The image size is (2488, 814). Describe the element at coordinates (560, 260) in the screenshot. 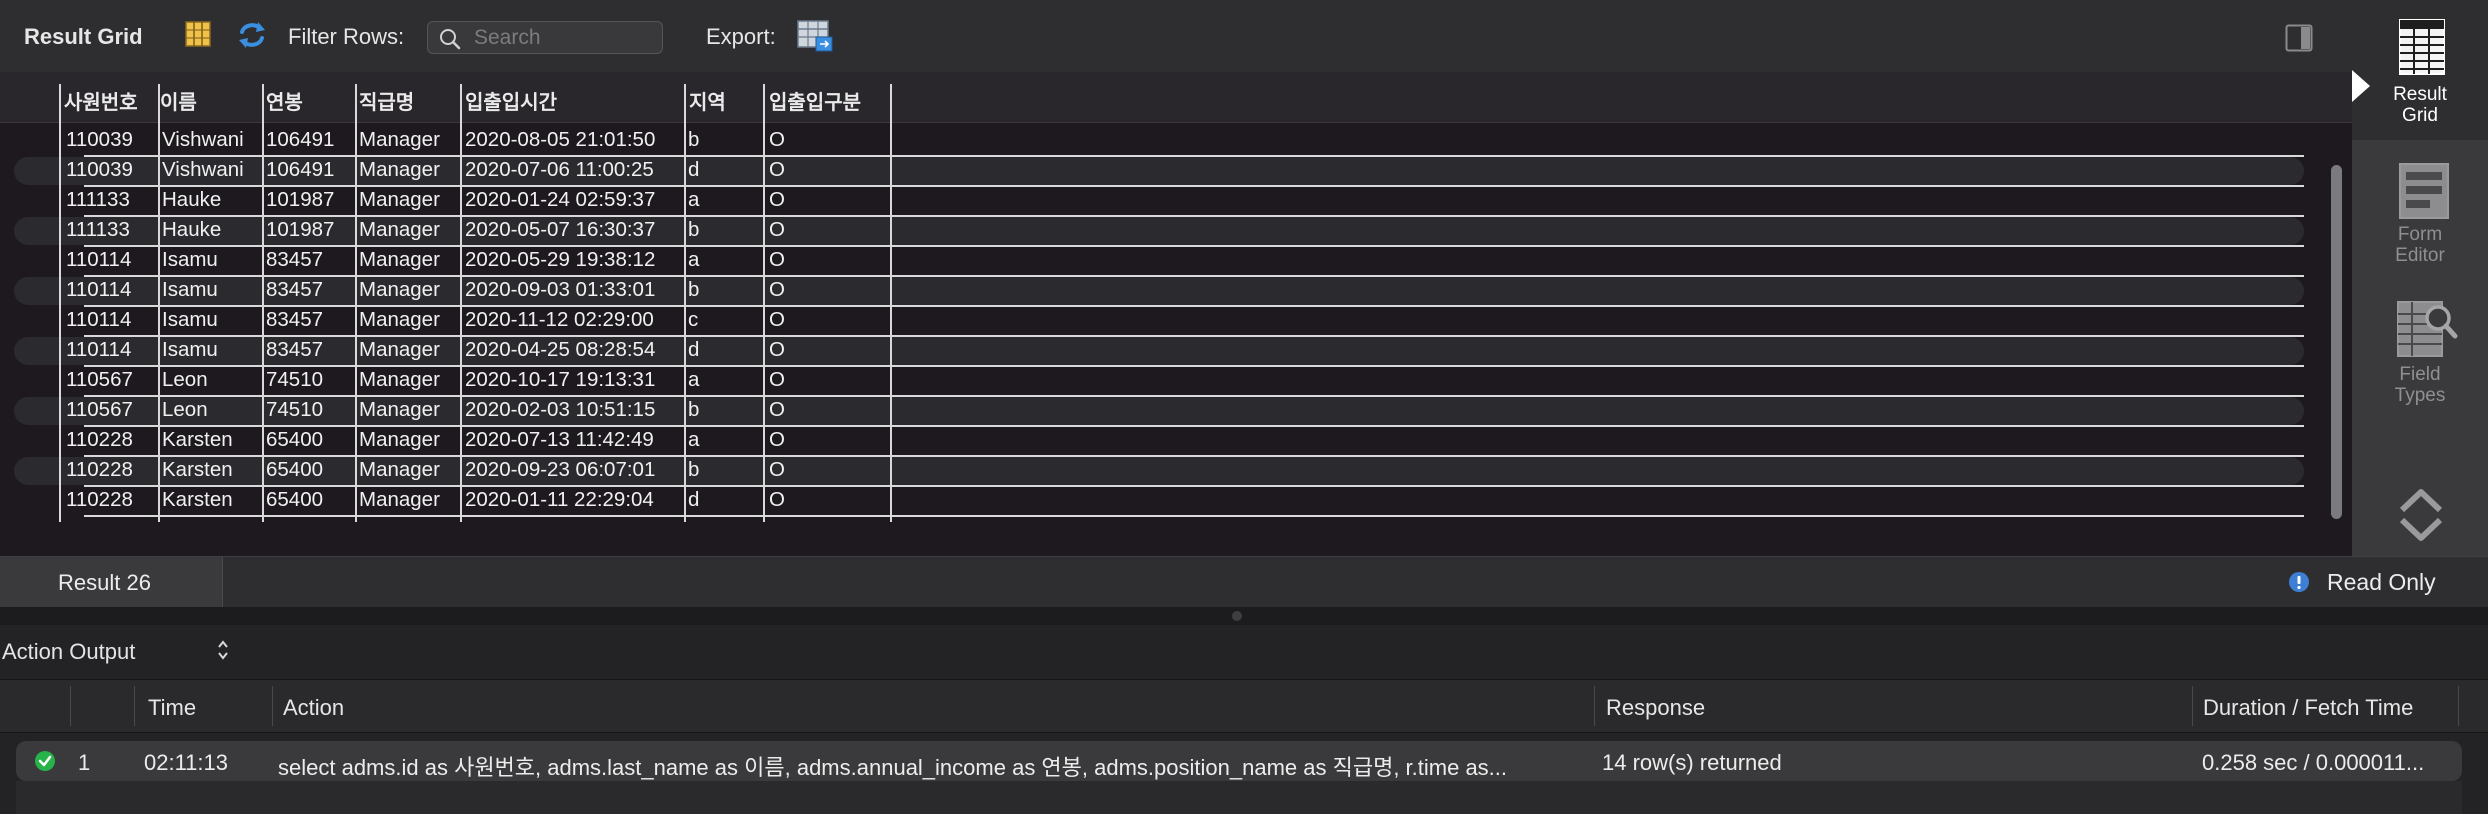

I see `cell-access-time: 2020-05-29 19:38:12` at that location.